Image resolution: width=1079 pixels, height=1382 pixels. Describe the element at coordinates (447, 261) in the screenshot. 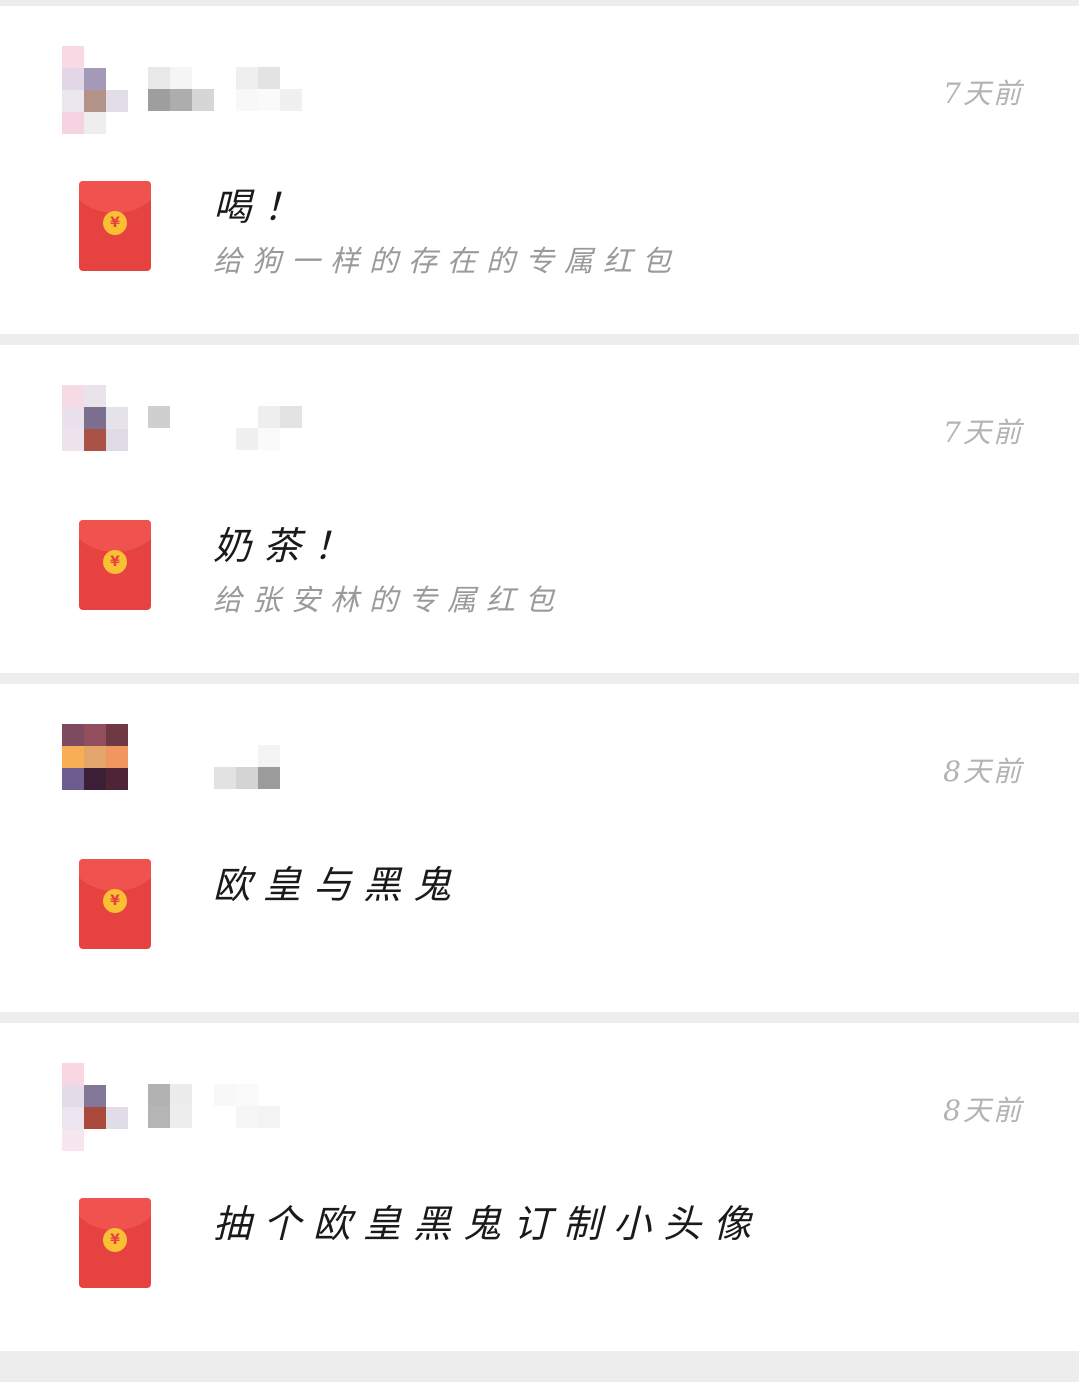

I see `post-subtitle: 给狗一样的存在的专属红包` at that location.